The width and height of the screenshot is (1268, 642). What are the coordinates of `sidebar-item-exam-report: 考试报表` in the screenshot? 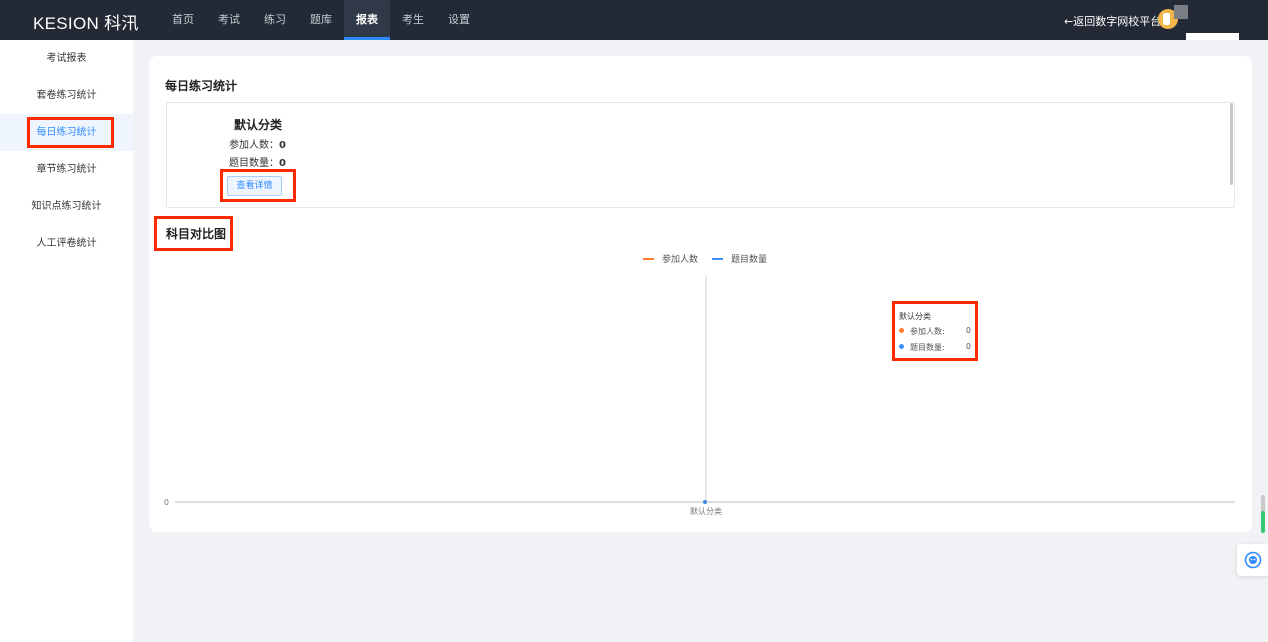 It's located at (66, 58).